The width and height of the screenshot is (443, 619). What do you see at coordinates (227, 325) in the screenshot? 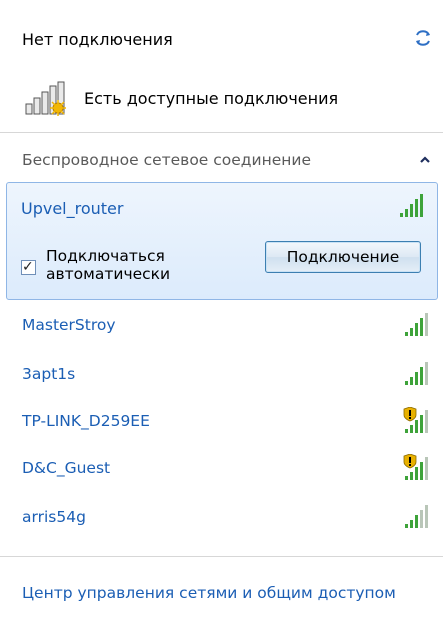
I see `network-item: MasterStroy` at bounding box center [227, 325].